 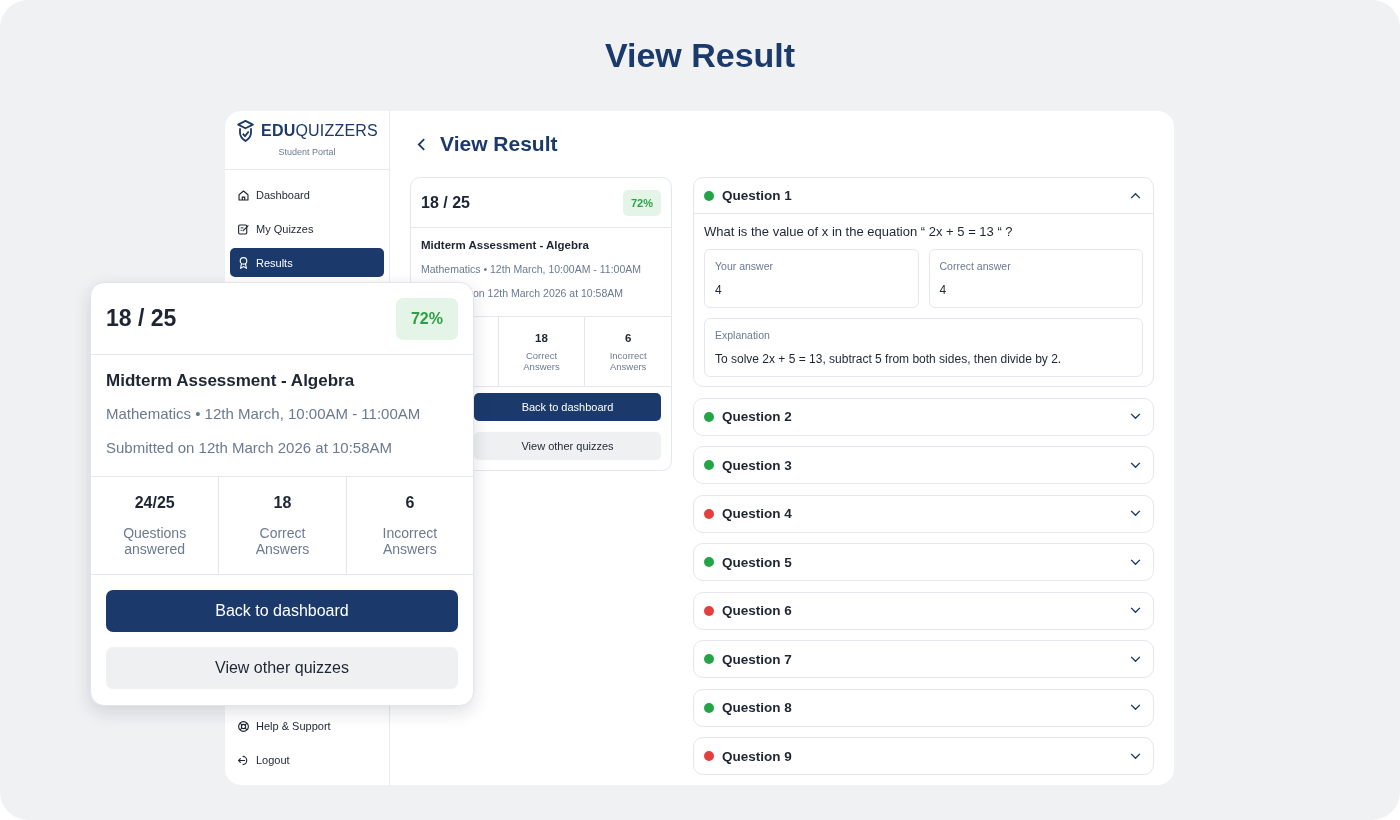 I want to click on logout-icon, so click(x=243, y=760).